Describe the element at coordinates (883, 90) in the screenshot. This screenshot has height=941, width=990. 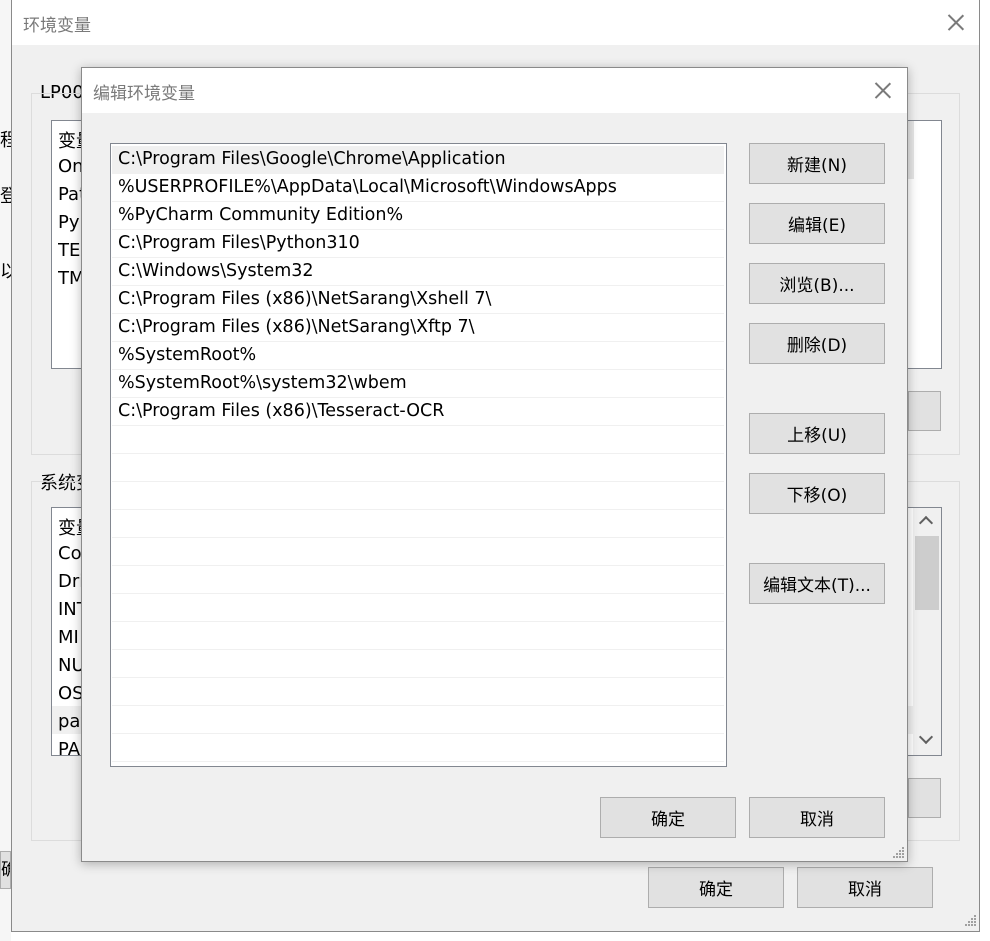
I see `dialog-close-icon` at that location.